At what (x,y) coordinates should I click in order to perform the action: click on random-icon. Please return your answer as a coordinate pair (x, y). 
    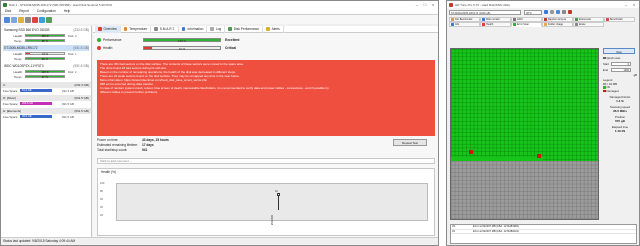
    Looking at the image, I should click on (545, 19).